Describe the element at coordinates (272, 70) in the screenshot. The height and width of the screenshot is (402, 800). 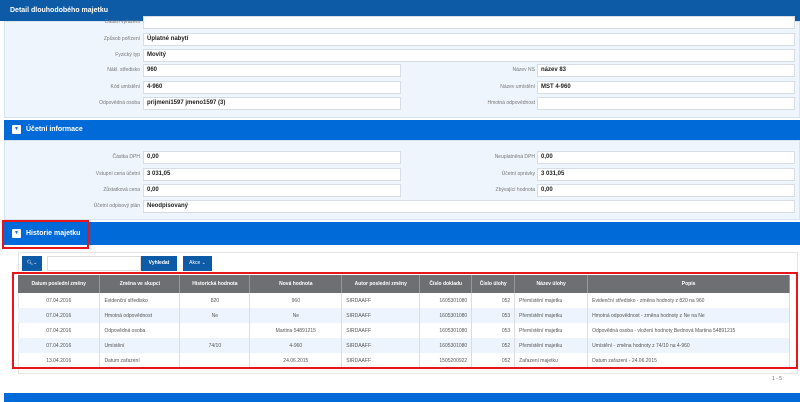
I see `field-input: 960` at that location.